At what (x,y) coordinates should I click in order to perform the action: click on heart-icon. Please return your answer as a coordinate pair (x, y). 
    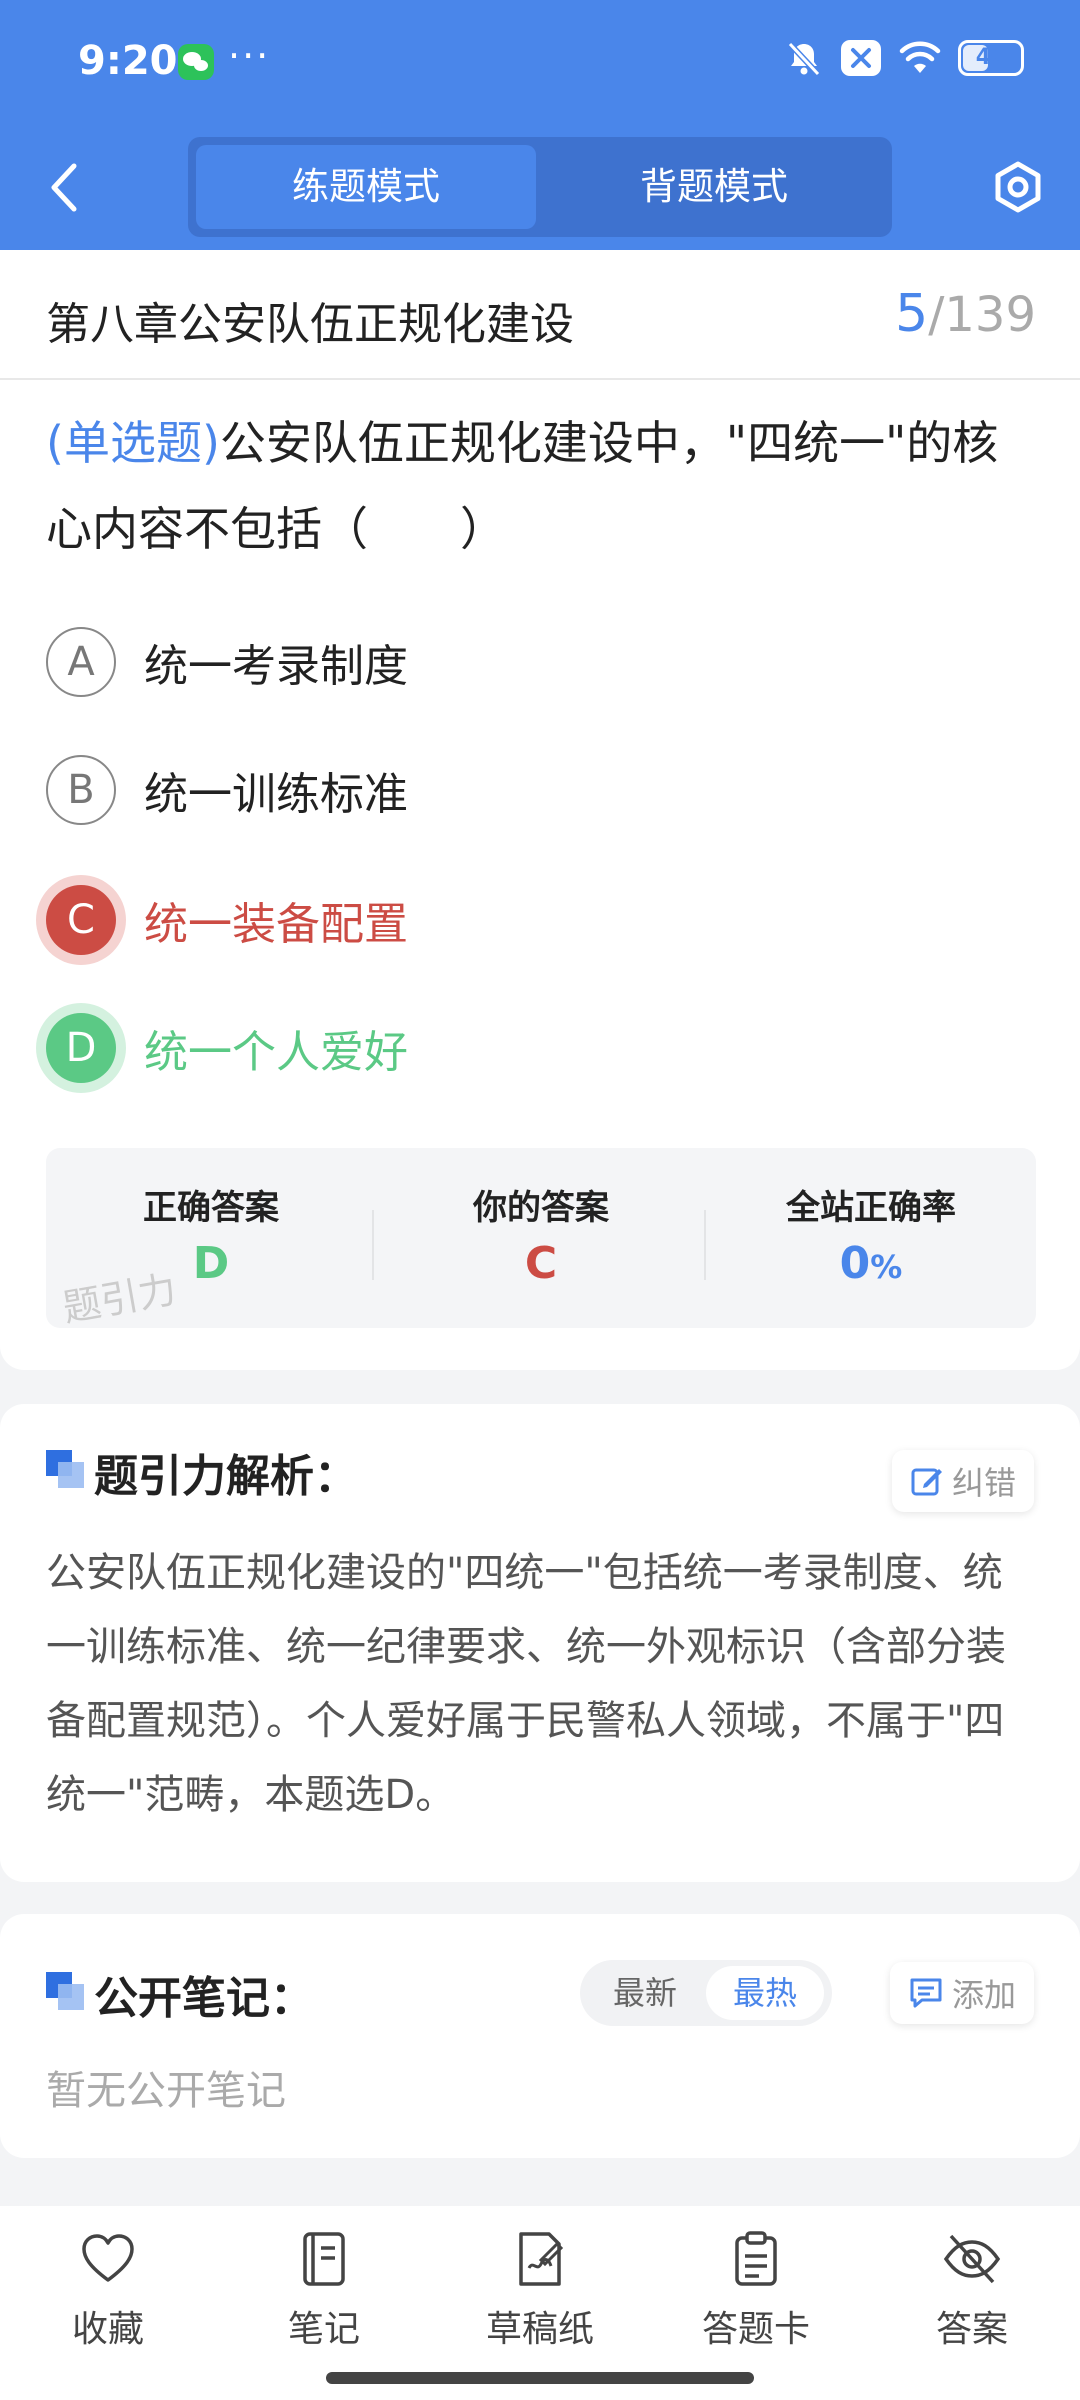
    Looking at the image, I should click on (108, 2258).